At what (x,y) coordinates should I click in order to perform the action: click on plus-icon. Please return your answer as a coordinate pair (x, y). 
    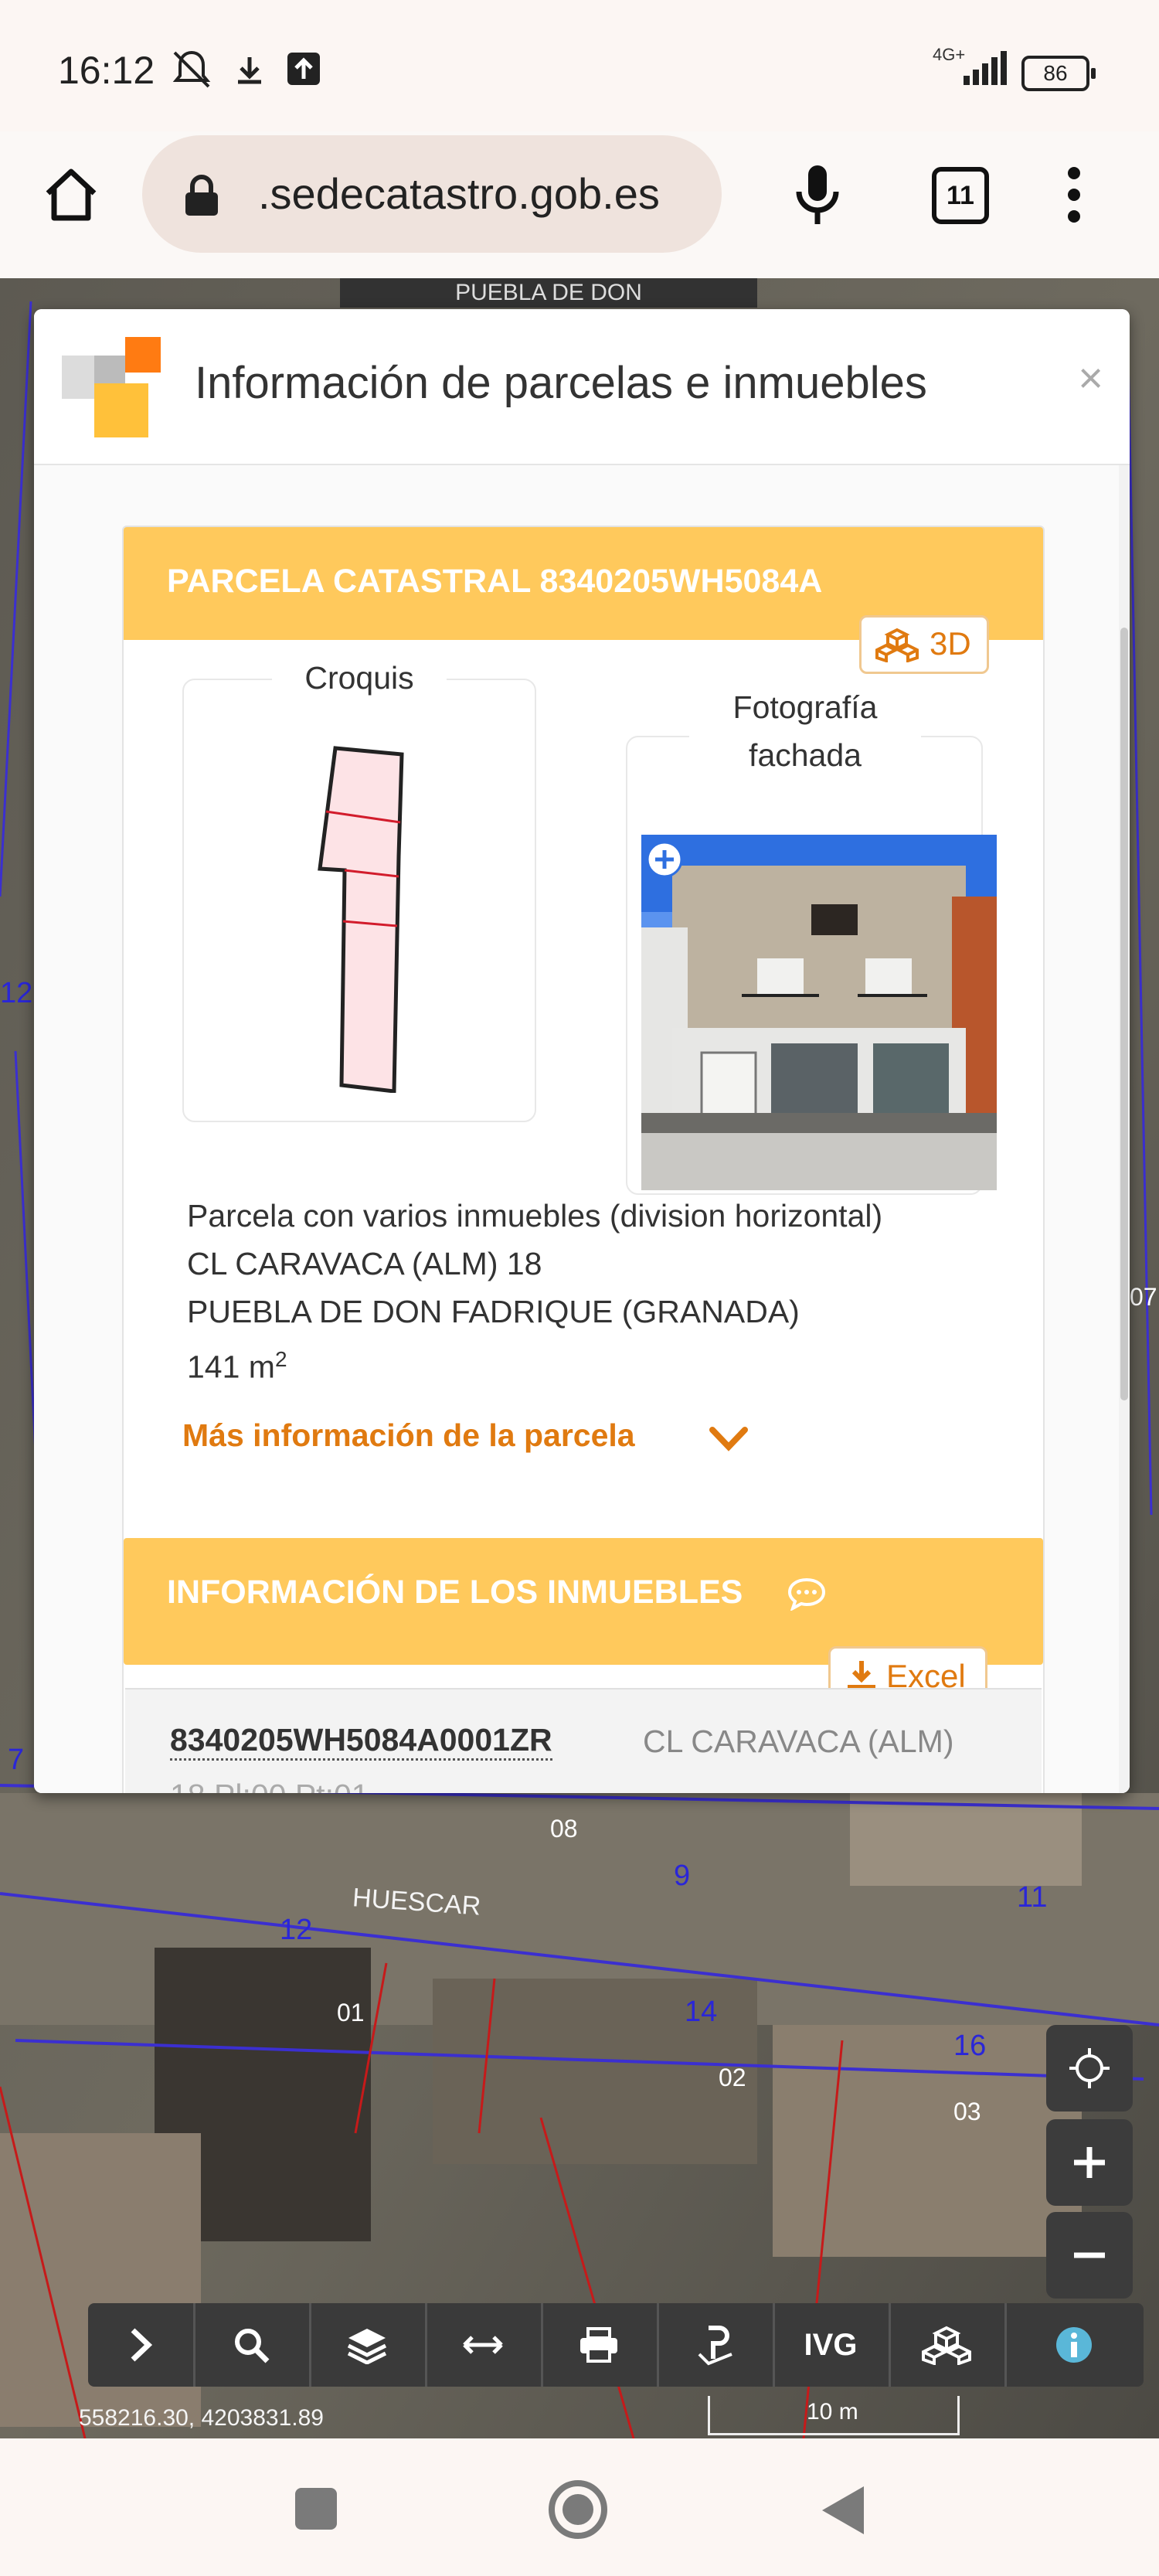
    Looking at the image, I should click on (1089, 2162).